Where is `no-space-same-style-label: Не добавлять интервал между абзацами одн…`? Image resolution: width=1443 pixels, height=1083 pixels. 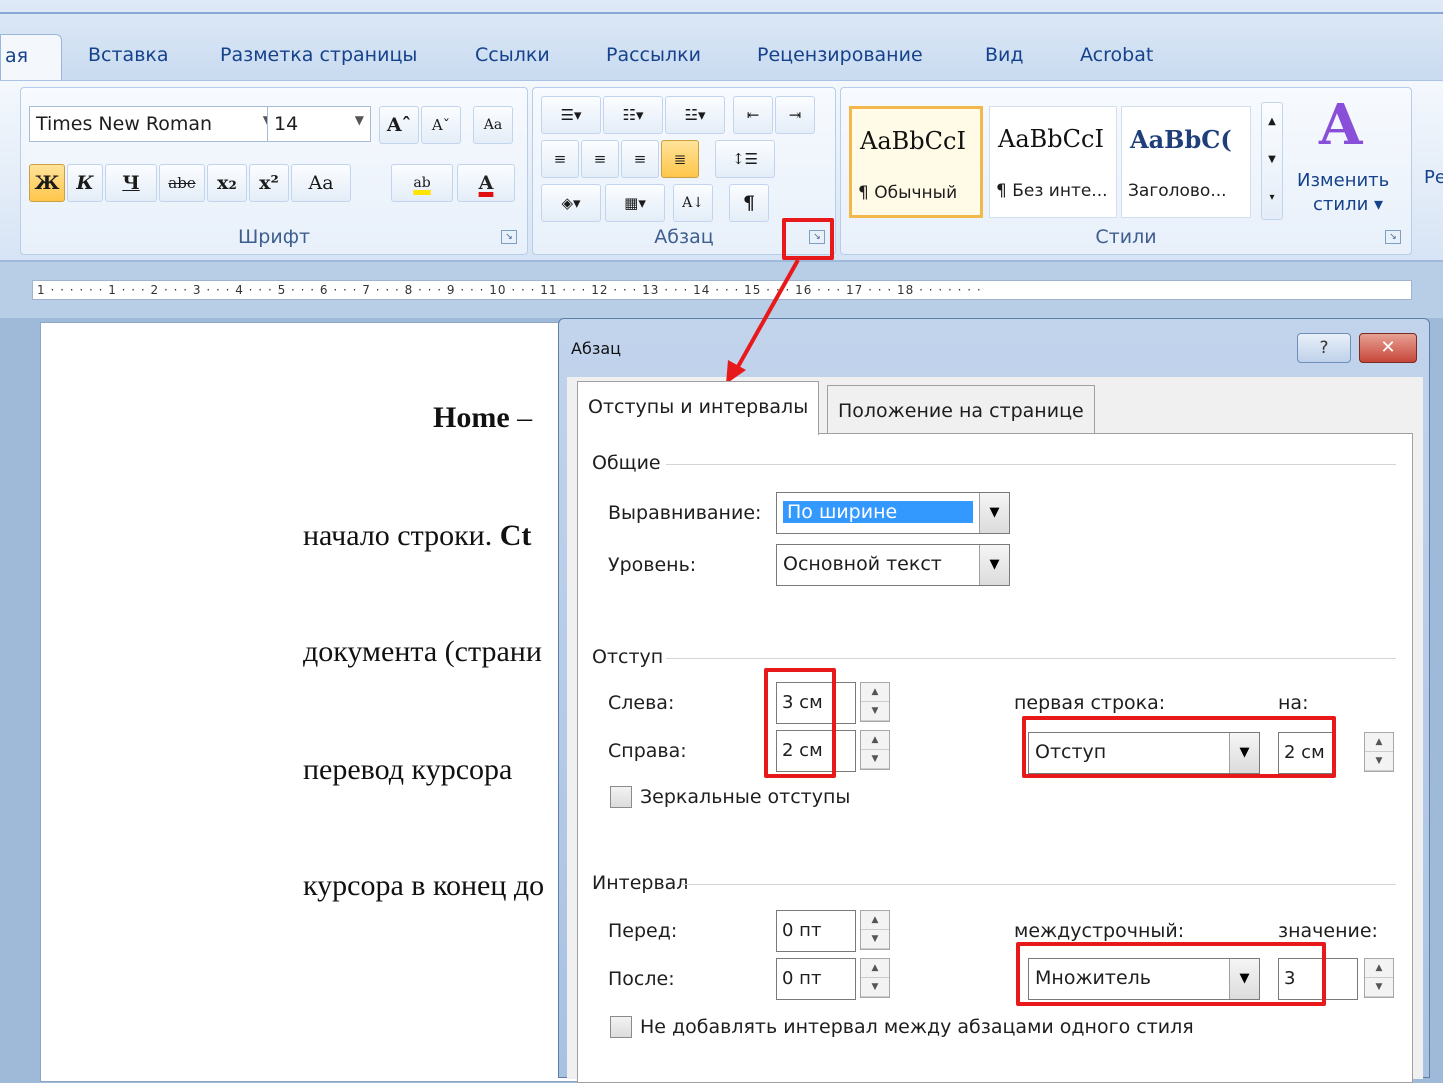
no-space-same-style-label: Не добавлять интервал между абзацами одн… is located at coordinates (917, 1027).